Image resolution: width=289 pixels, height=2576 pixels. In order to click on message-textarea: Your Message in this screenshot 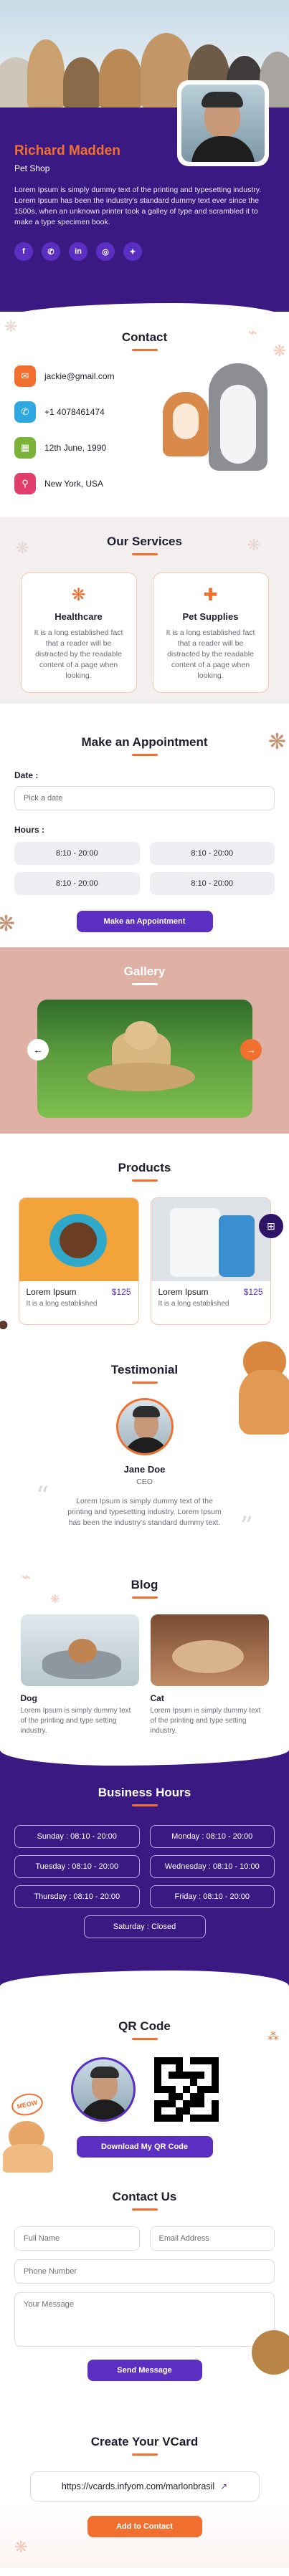, I will do `click(144, 2319)`.